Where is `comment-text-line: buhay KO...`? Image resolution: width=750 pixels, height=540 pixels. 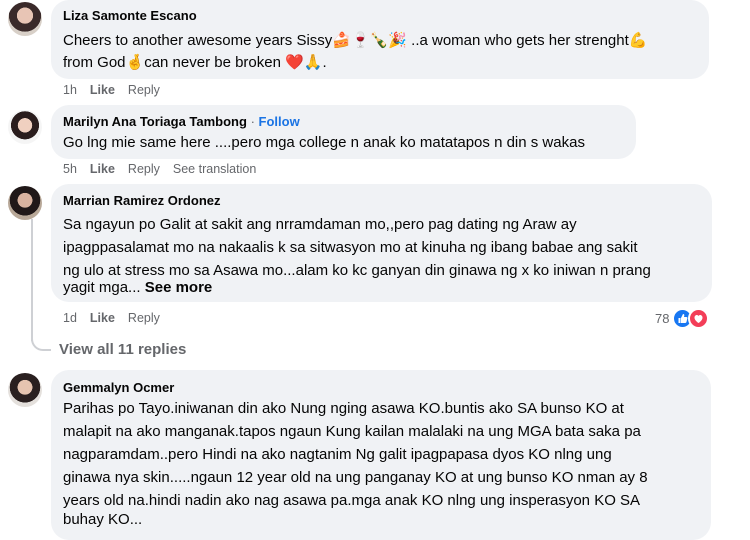 comment-text-line: buhay KO... is located at coordinates (103, 519).